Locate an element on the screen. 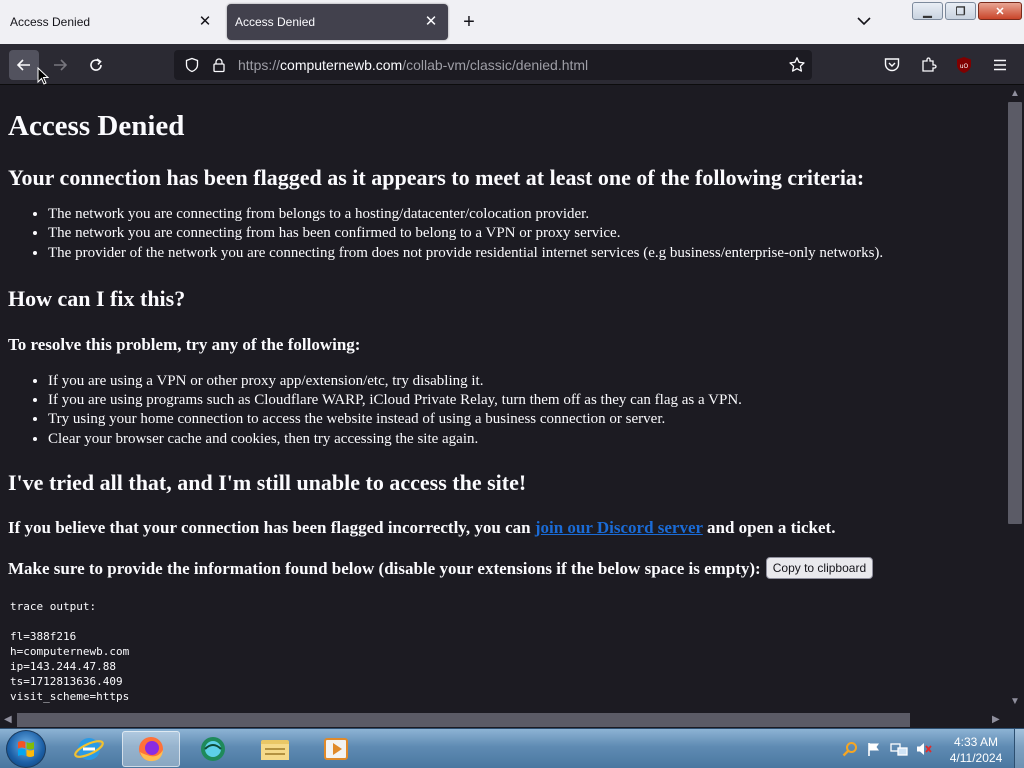 This screenshot has height=768, width=1024. svg-text: uO is located at coordinates (964, 66).